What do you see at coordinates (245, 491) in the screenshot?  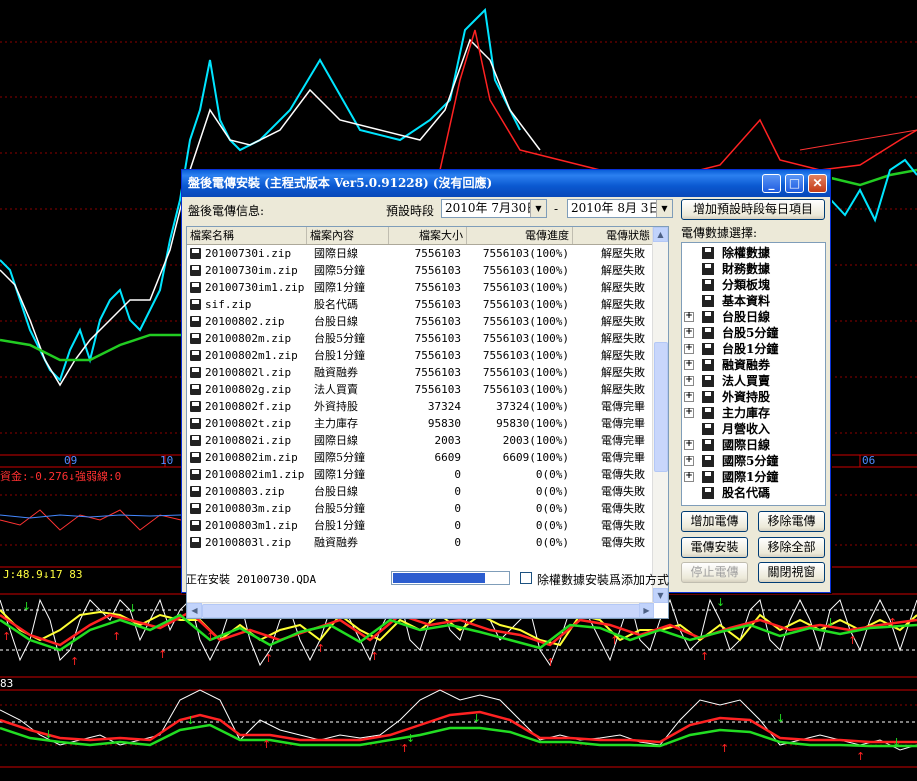 I see `cell-filename: 20100803.zip` at bounding box center [245, 491].